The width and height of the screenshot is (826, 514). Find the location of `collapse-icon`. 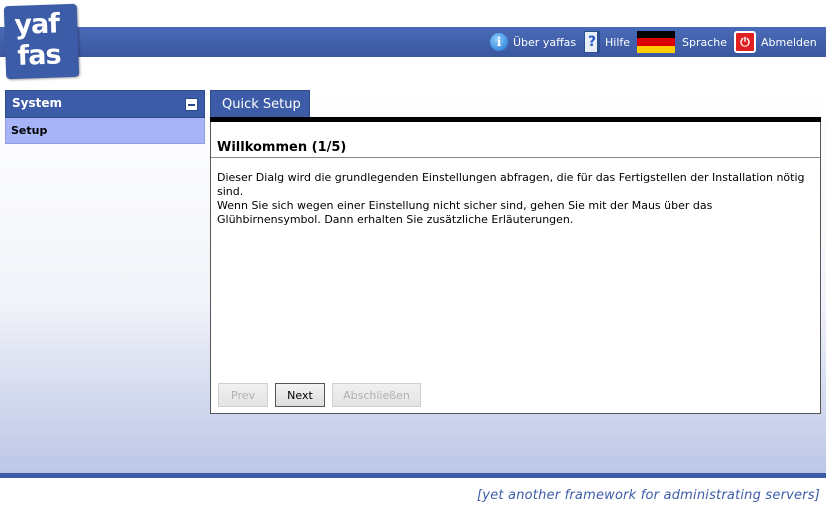

collapse-icon is located at coordinates (191, 104).